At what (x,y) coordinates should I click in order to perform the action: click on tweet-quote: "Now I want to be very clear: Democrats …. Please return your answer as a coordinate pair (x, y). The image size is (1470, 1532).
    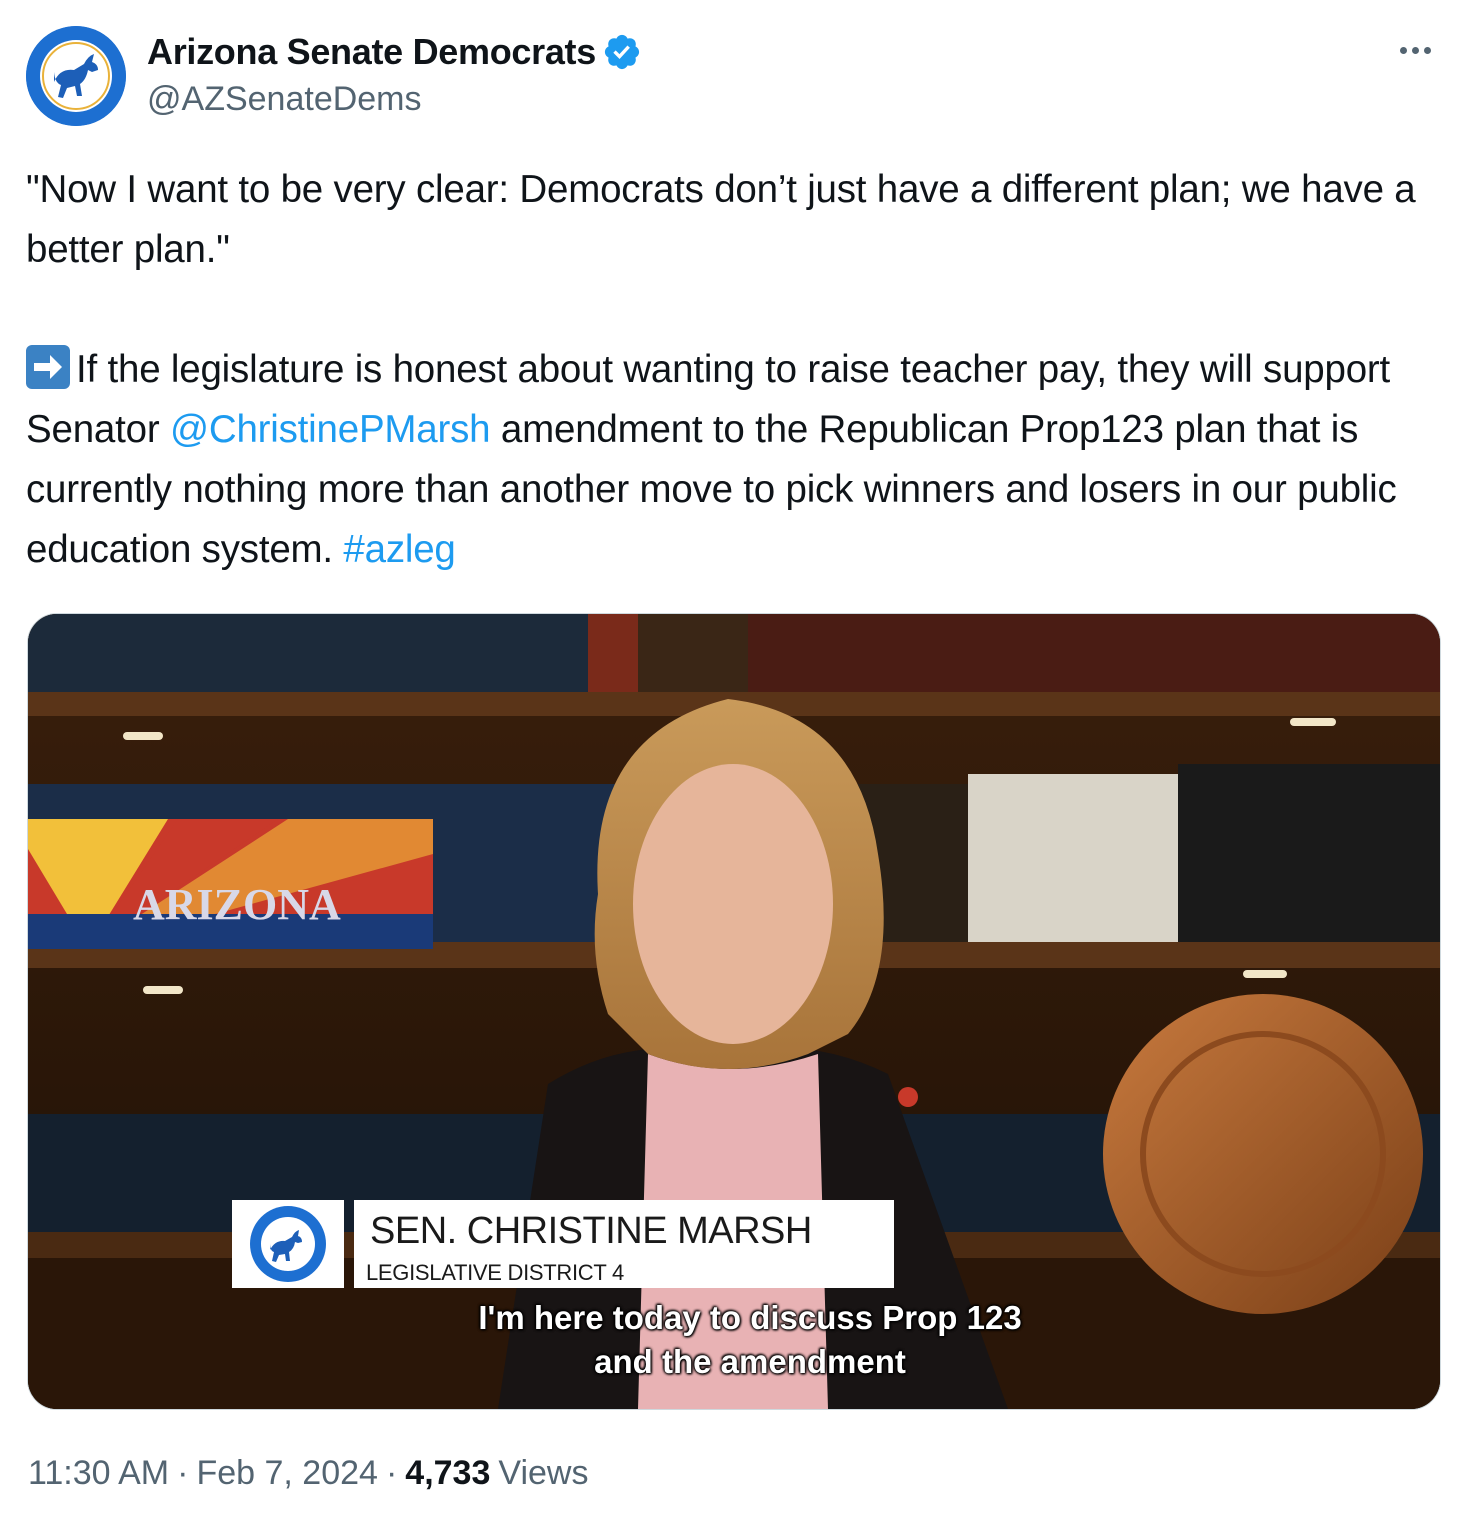
    Looking at the image, I should click on (721, 219).